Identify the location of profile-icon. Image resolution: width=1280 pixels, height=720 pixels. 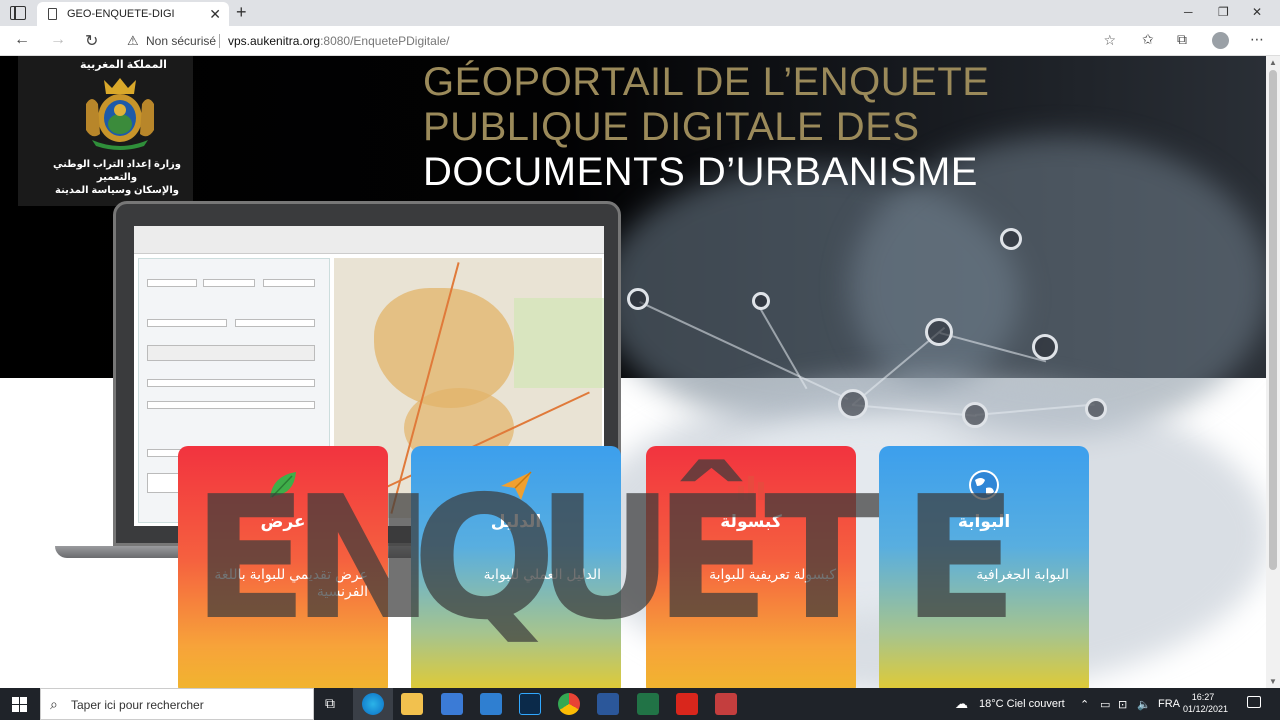
(1220, 40).